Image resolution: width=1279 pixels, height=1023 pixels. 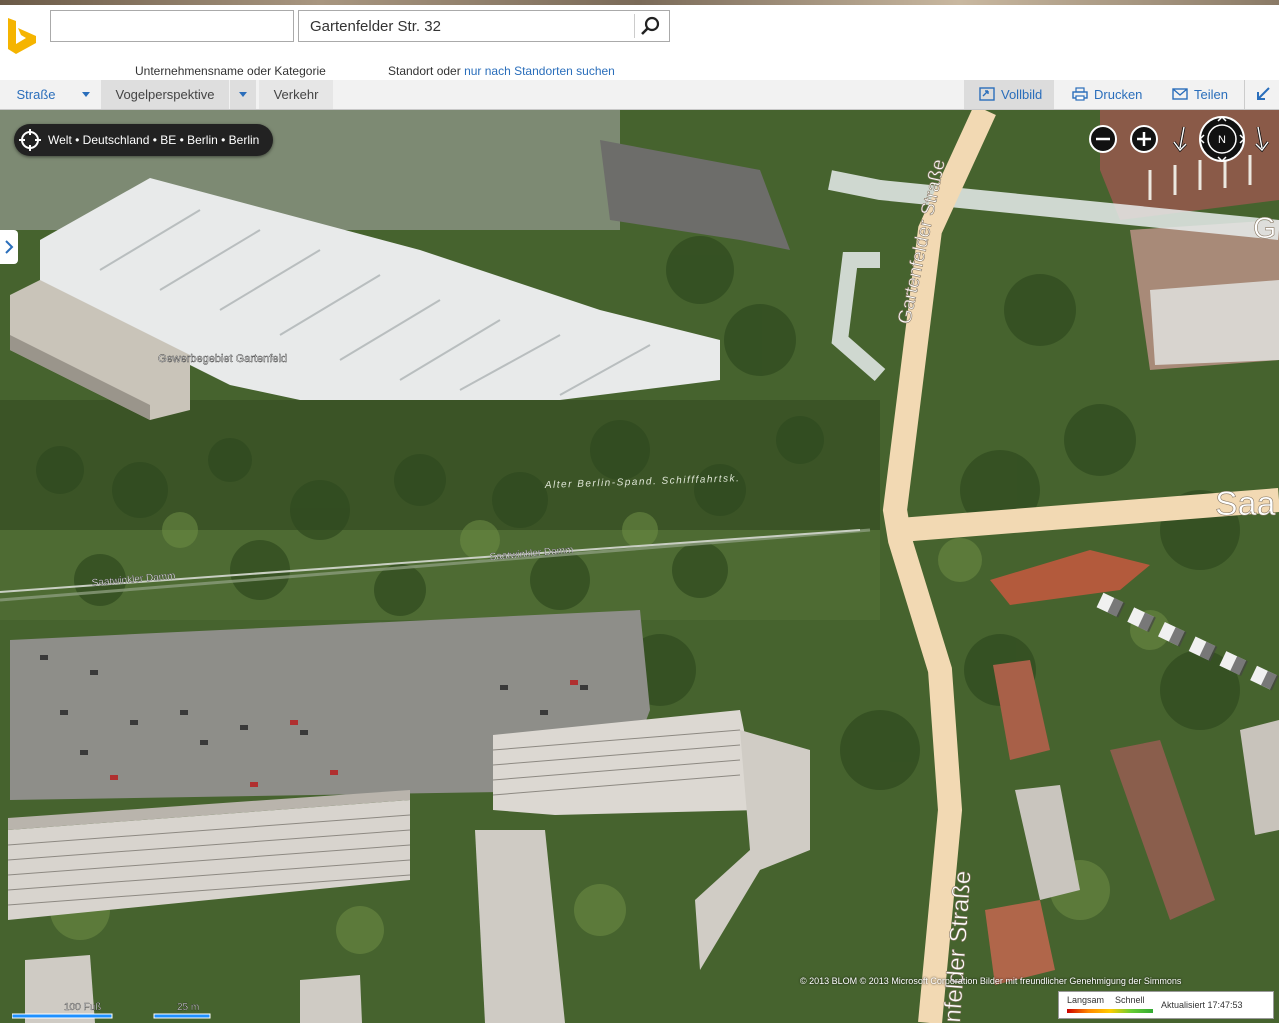 I want to click on collapse-arrow-icon, so click(x=1263, y=93).